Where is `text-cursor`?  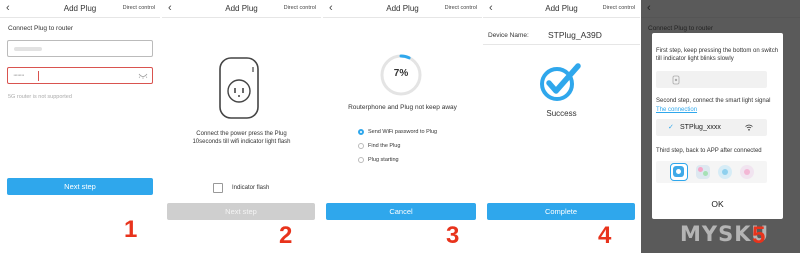 text-cursor is located at coordinates (38, 76).